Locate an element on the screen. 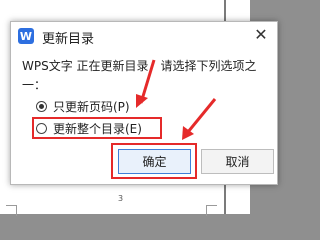 The height and width of the screenshot is (240, 320). annotation-arrow-ok is located at coordinates (199, 119).